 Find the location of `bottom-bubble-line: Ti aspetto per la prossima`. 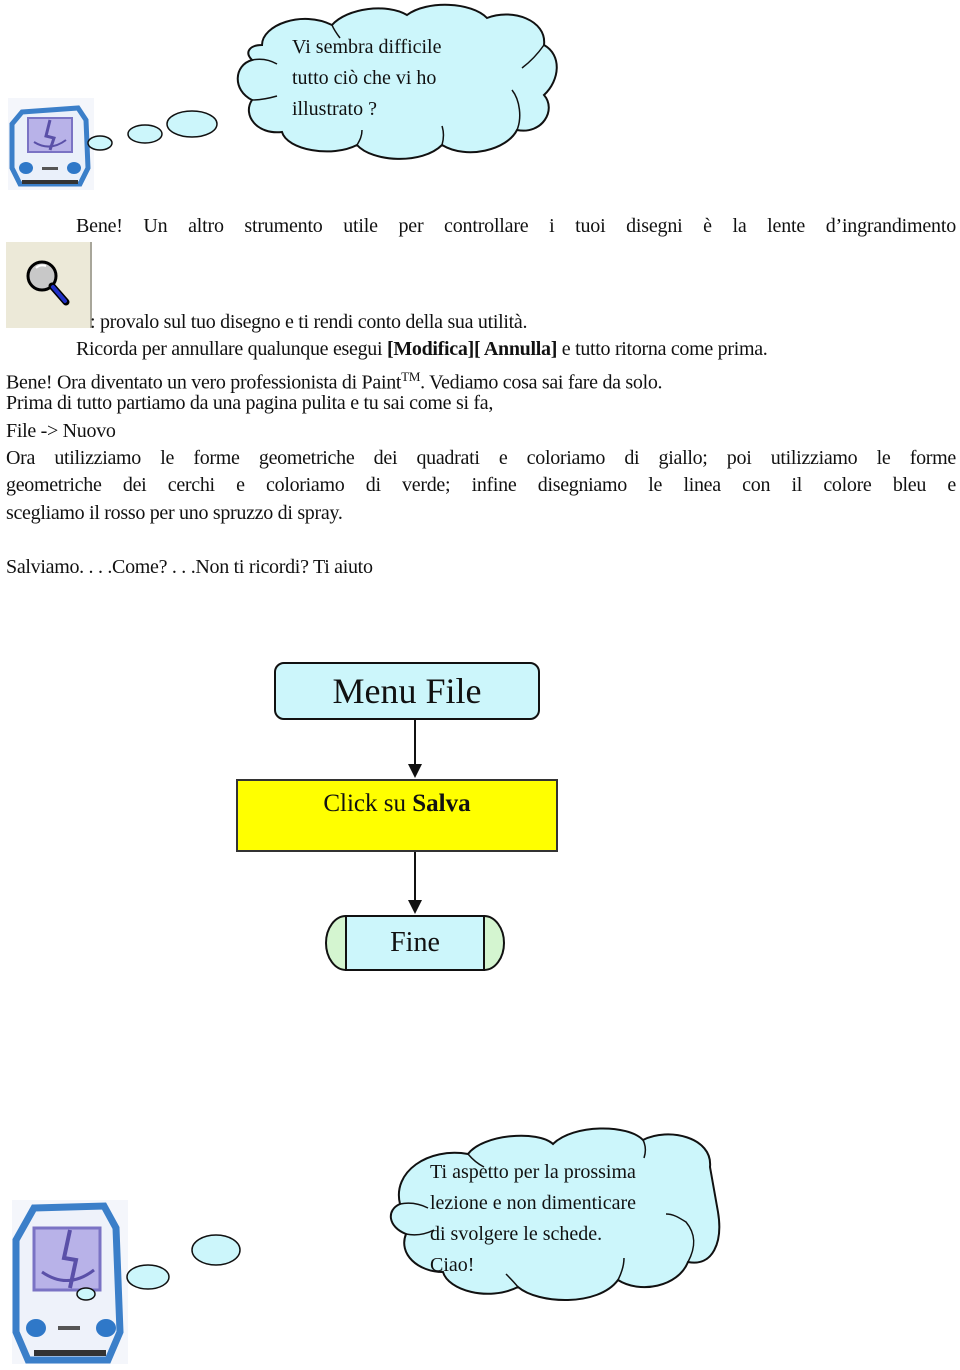

bottom-bubble-line: Ti aspetto per la prossima is located at coordinates (533, 1172).